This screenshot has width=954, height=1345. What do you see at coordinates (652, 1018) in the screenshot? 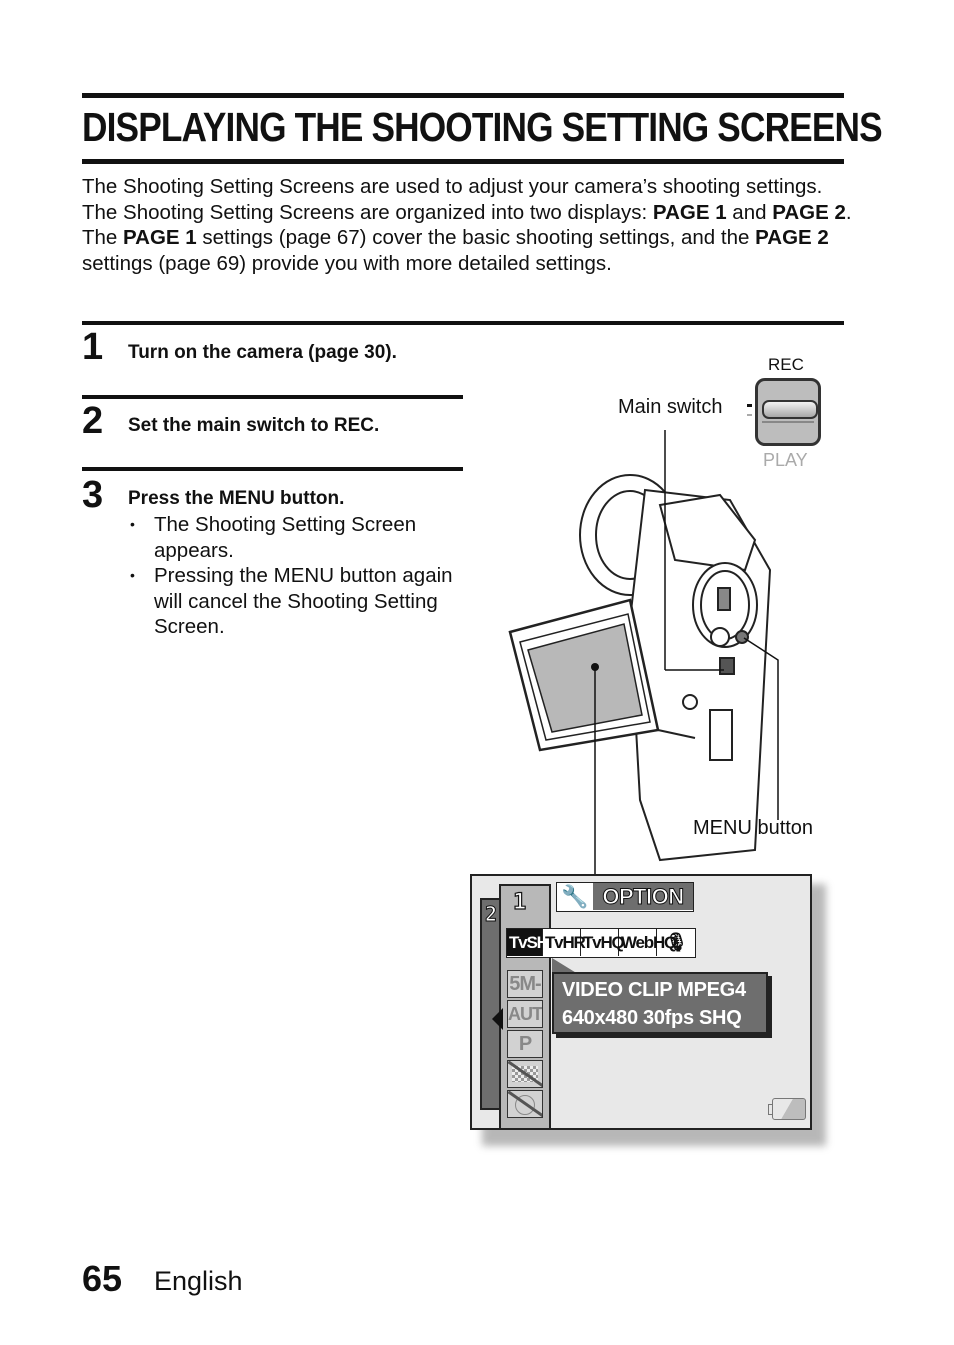
I see `tooltip-line-2: 640x480 30fps SHQ` at bounding box center [652, 1018].